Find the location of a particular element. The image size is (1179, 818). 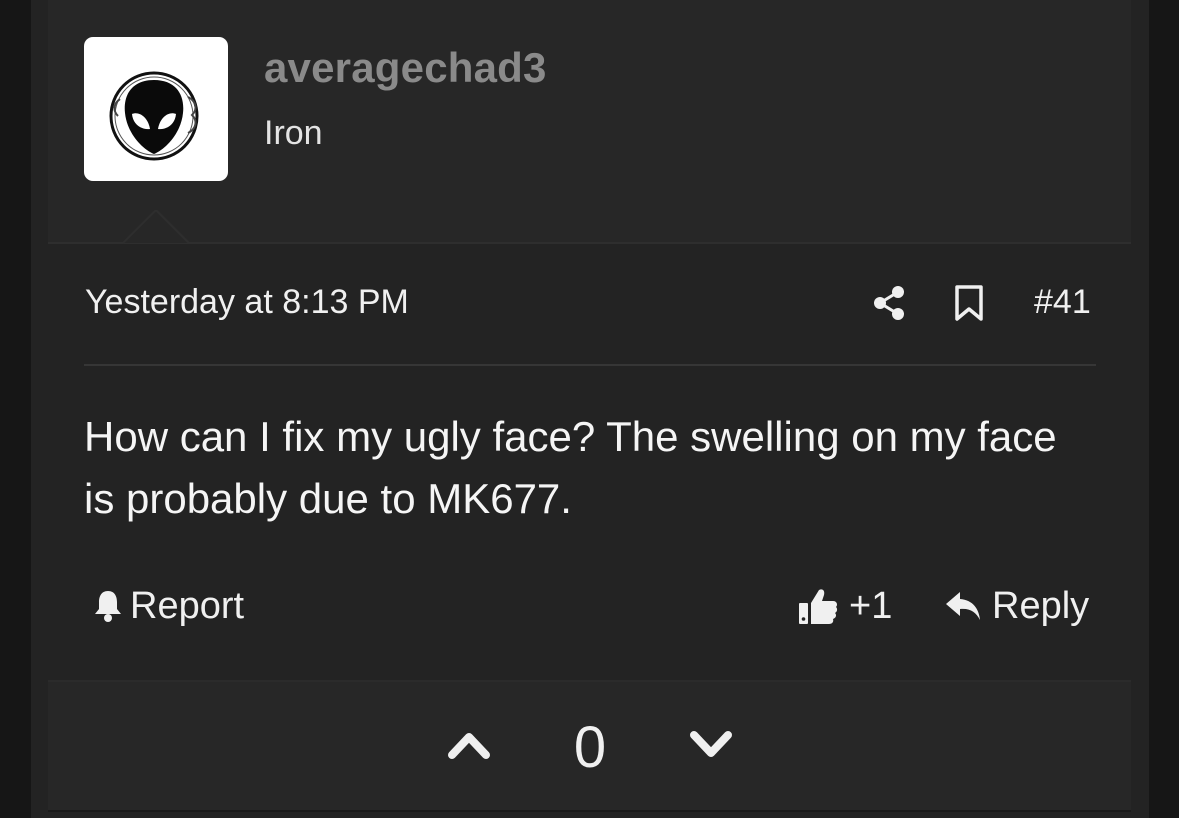

post-date: Yesterday at 8:13 PM is located at coordinates (247, 302).